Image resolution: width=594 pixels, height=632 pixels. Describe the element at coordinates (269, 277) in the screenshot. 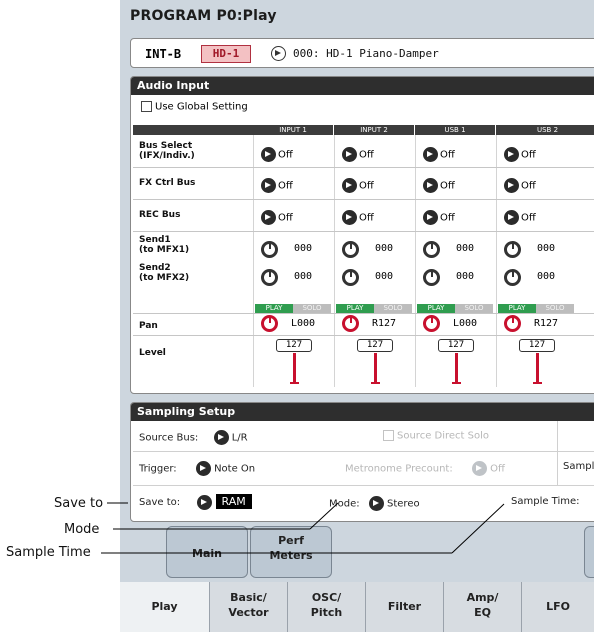

I see `send2-knob-input1` at that location.